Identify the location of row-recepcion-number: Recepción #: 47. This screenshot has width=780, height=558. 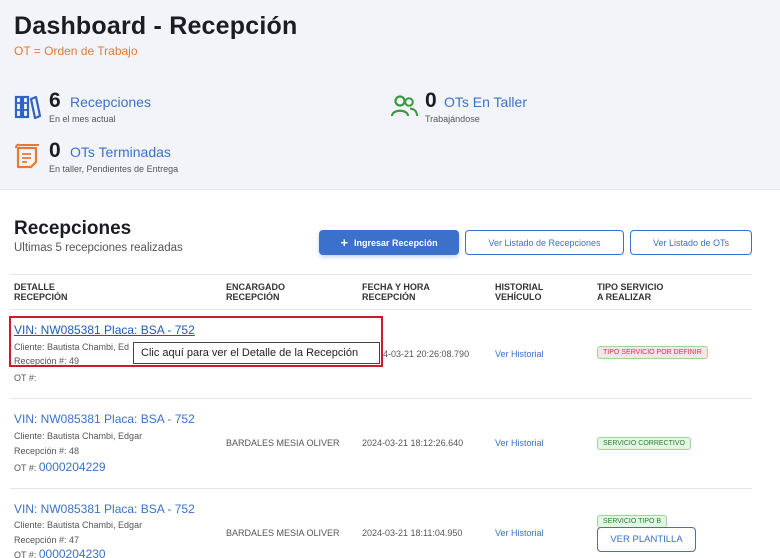
(47, 540).